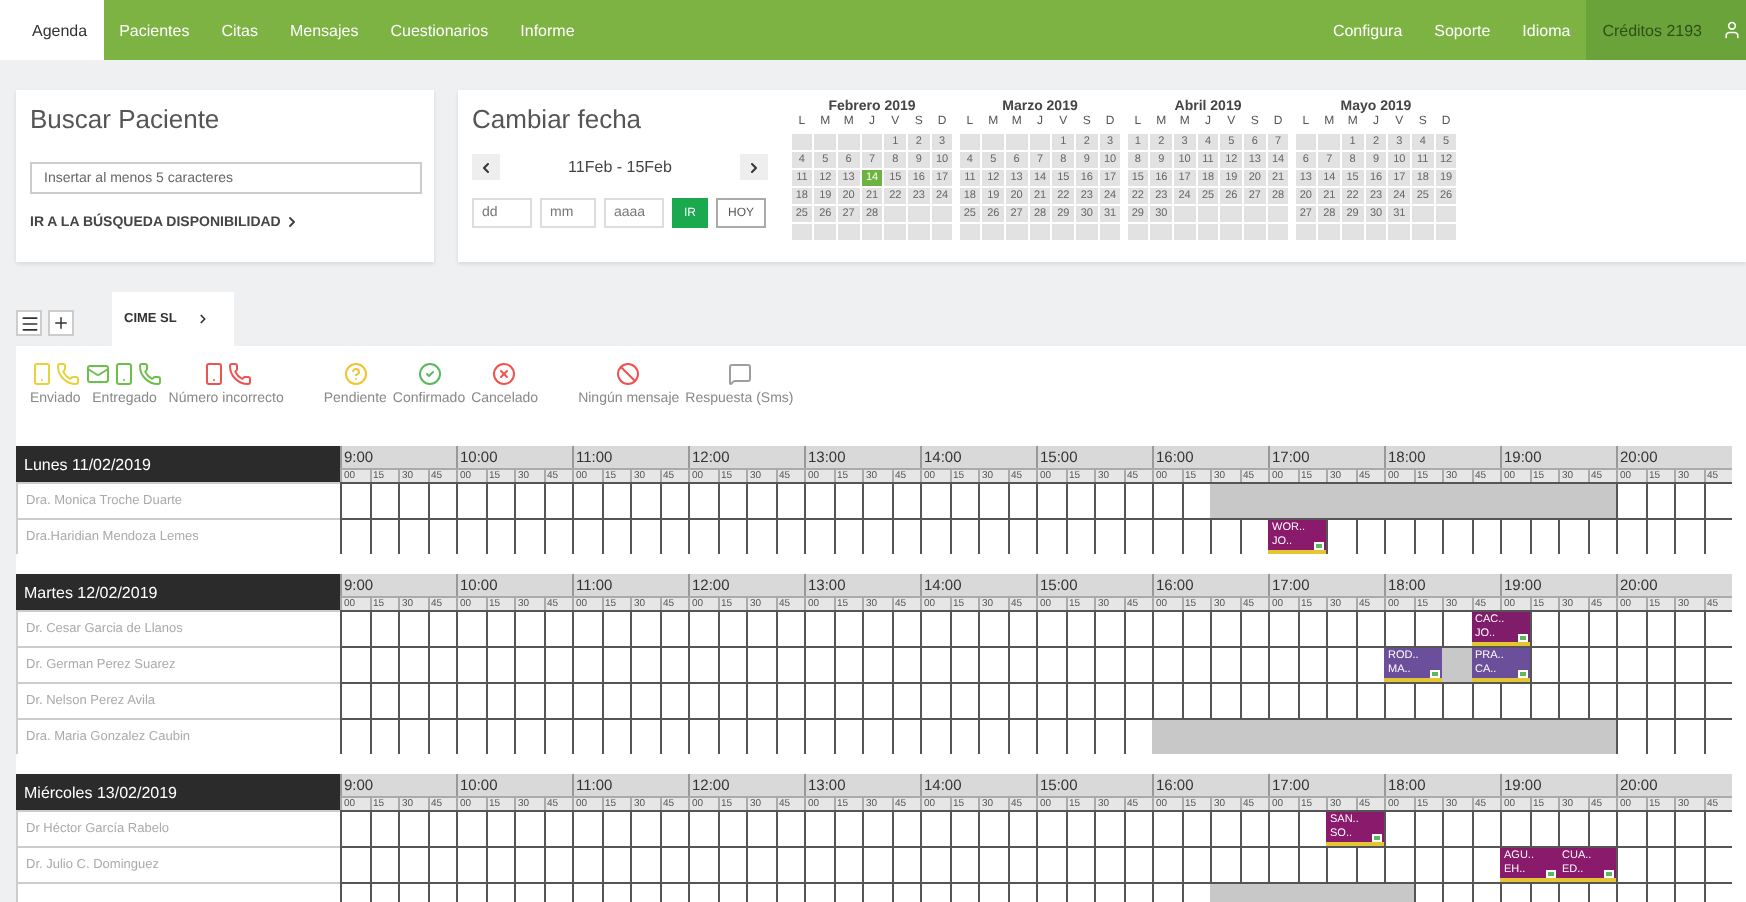 This screenshot has height=902, width=1746. Describe the element at coordinates (61, 323) in the screenshot. I see `plus-icon` at that location.